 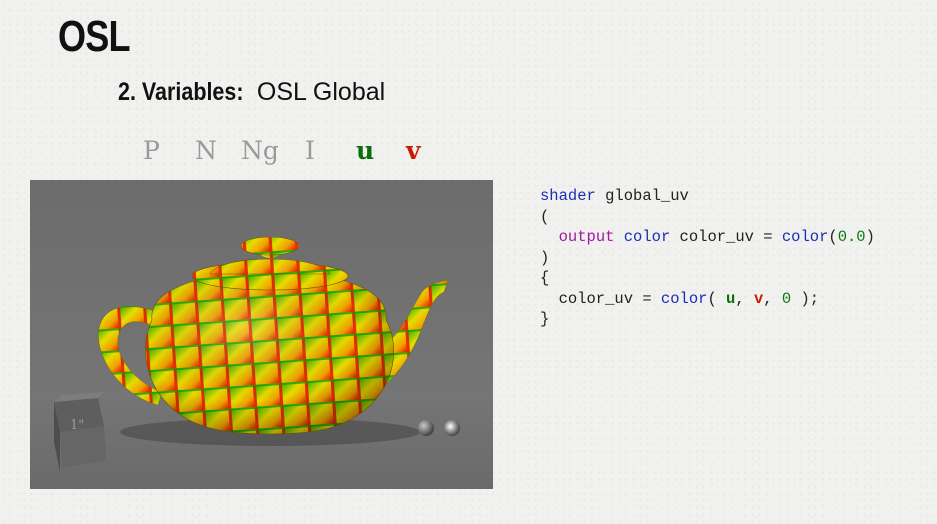 What do you see at coordinates (786, 298) in the screenshot?
I see `code-zero: 0` at bounding box center [786, 298].